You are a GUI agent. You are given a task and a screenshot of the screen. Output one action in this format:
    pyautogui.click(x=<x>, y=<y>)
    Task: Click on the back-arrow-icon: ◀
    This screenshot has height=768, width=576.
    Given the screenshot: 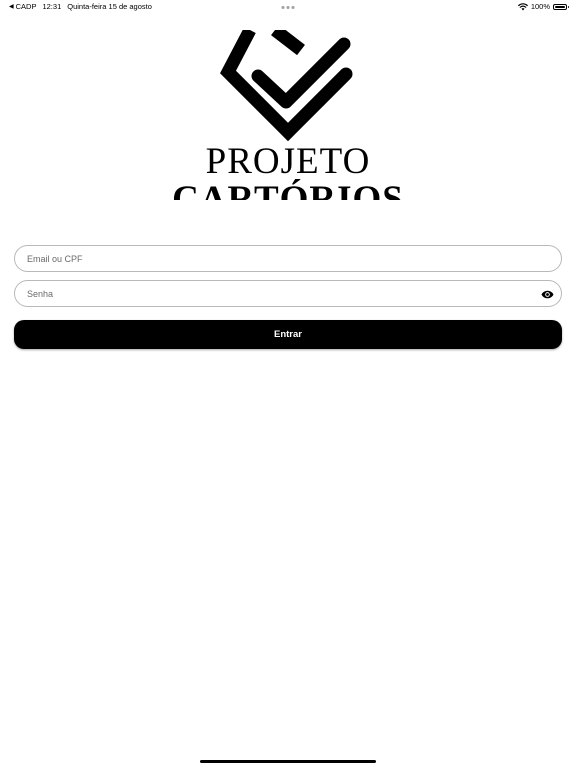 What is the action you would take?
    pyautogui.click(x=11, y=7)
    